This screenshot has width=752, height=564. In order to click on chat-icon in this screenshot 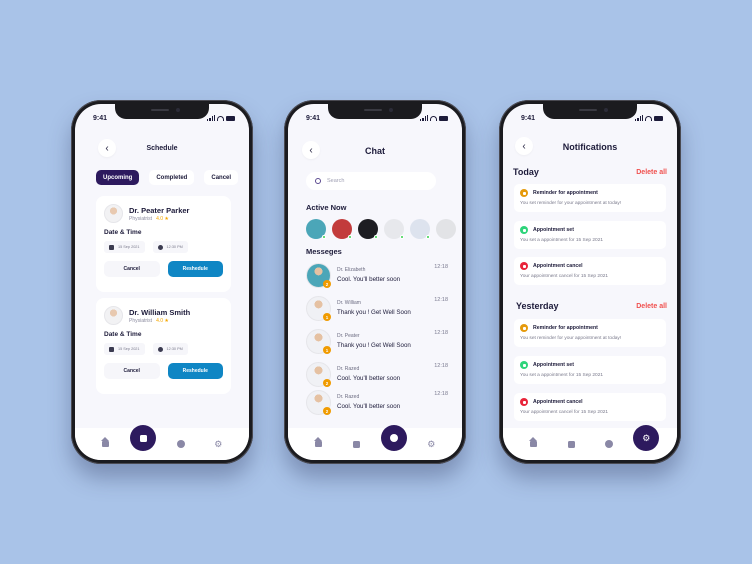, I will do `click(393, 438)`.